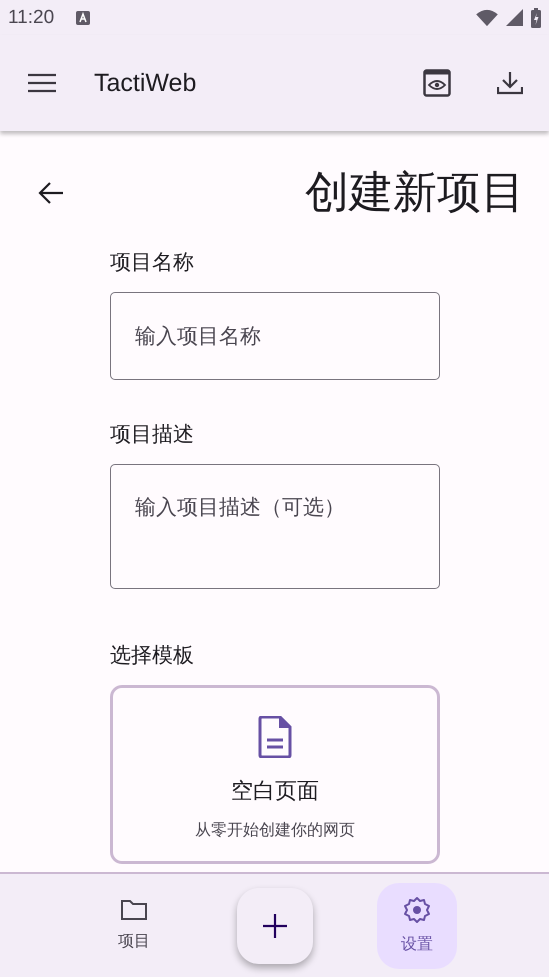 The height and width of the screenshot is (977, 549). What do you see at coordinates (417, 925) in the screenshot?
I see `nav-tab: 设置` at bounding box center [417, 925].